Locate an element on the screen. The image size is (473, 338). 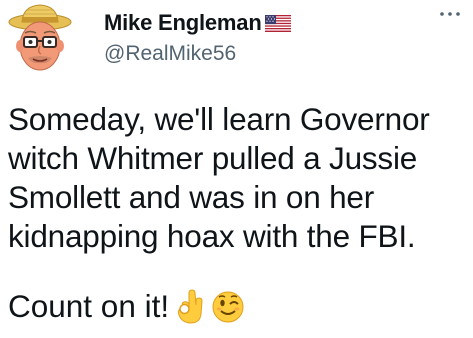
ok-hand-icon is located at coordinates (190, 306).